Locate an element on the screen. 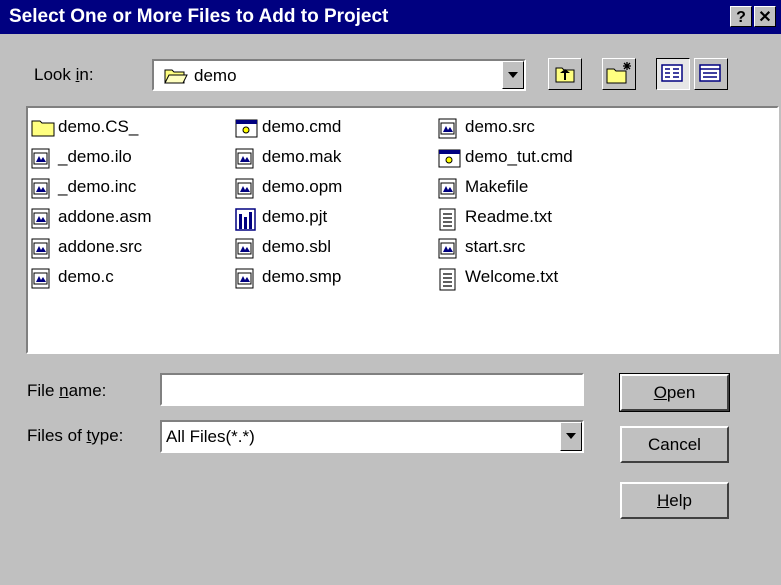 The image size is (781, 585). file-name: addone.asm is located at coordinates (105, 216).